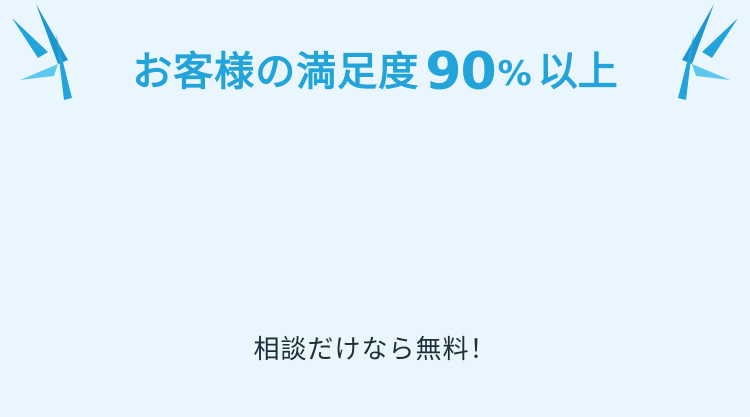  I want to click on headline-prefix: お客様の満足度, so click(276, 72).